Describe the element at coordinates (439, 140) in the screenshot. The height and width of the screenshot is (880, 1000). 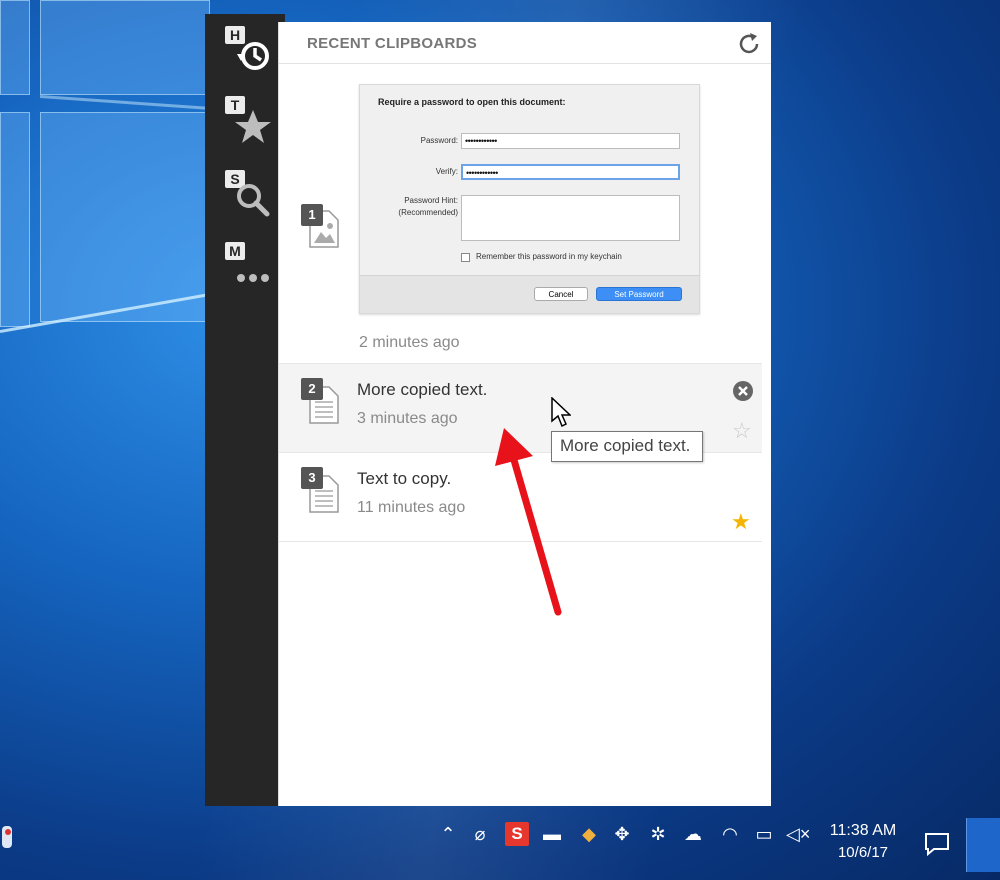
I see `thumb-password-label: Password:` at that location.